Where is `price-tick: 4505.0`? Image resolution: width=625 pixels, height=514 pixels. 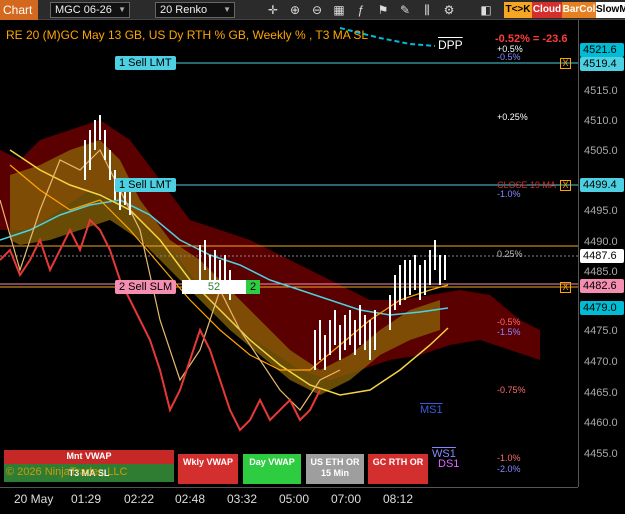
price-tick: 4505.0 is located at coordinates (601, 151).